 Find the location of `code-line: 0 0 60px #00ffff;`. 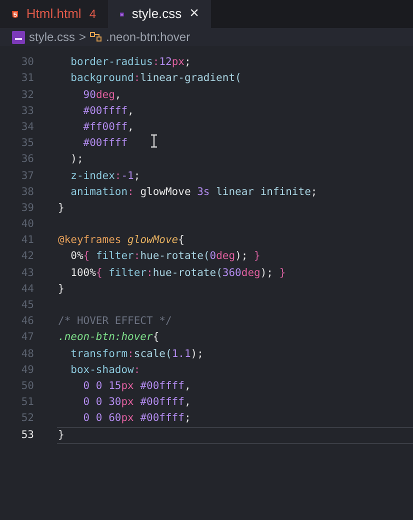

code-line: 0 0 60px #00ffff; is located at coordinates (136, 418).